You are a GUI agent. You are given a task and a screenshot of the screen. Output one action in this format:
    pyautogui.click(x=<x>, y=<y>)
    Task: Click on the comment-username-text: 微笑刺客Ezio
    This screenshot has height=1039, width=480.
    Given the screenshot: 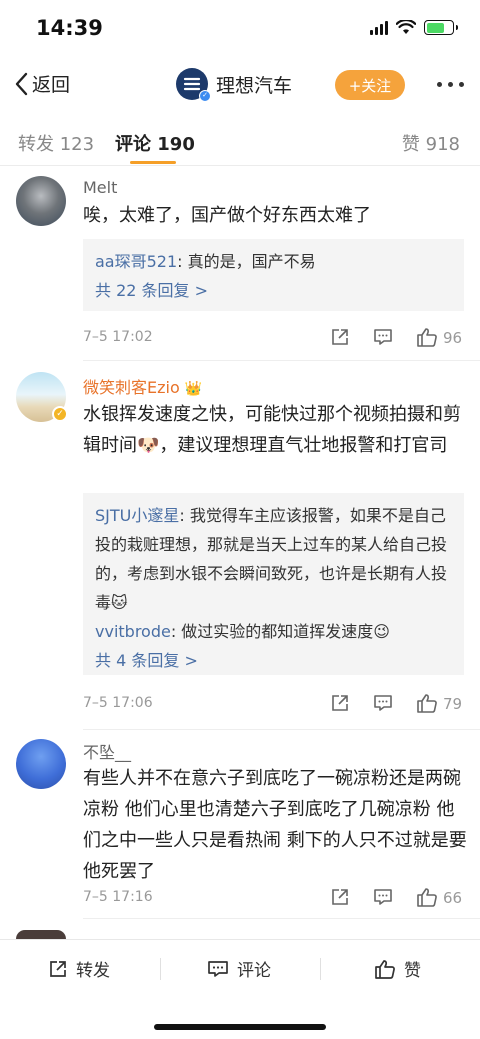 What is the action you would take?
    pyautogui.click(x=131, y=387)
    